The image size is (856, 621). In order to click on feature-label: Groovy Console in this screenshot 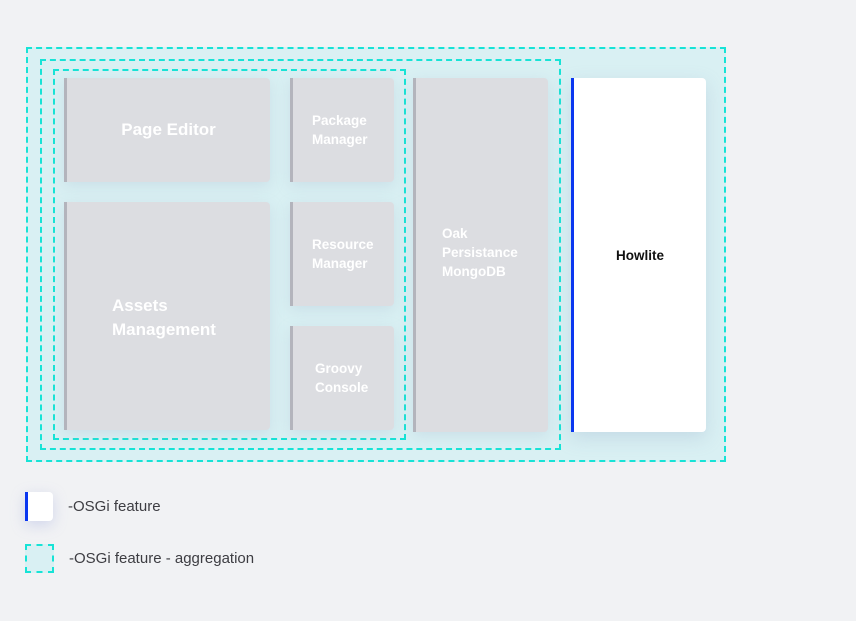, I will do `click(342, 378)`.